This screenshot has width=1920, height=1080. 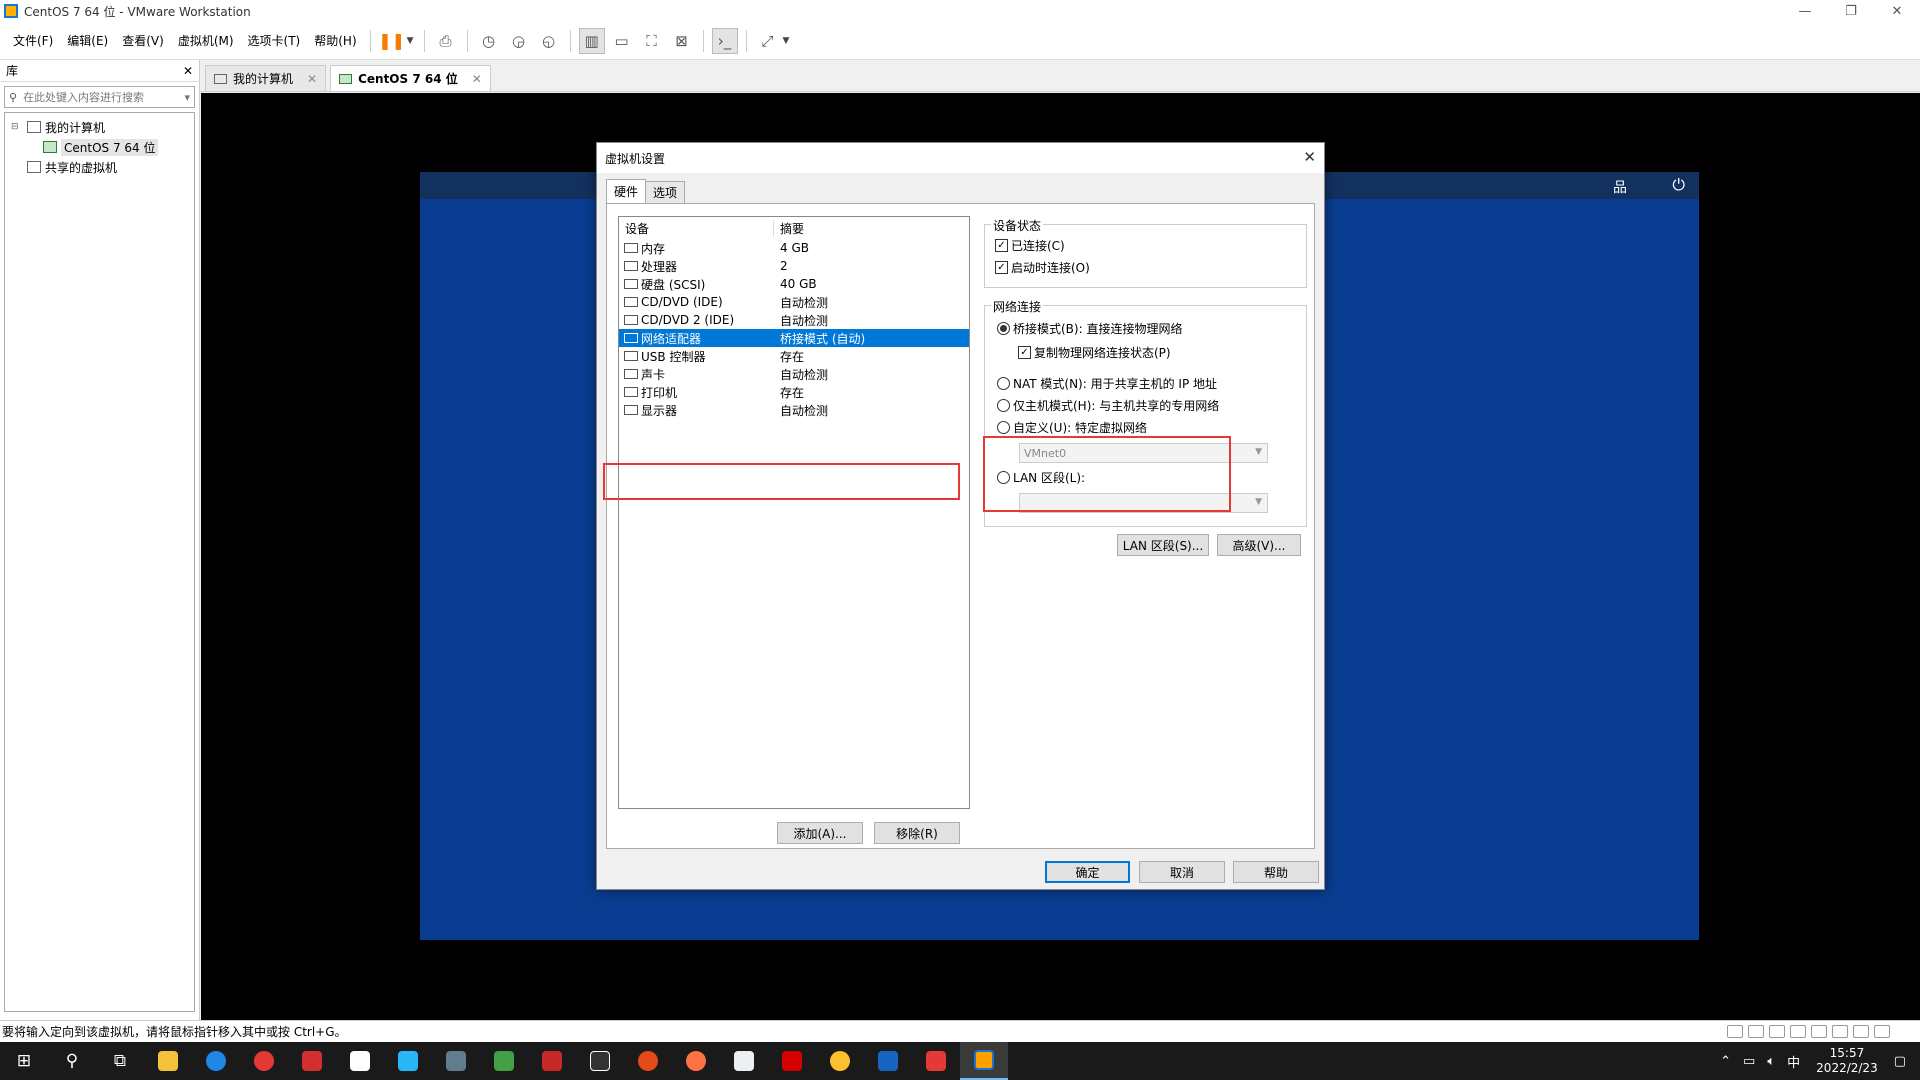 I want to click on remove-device-button: 移除(R), so click(x=917, y=833).